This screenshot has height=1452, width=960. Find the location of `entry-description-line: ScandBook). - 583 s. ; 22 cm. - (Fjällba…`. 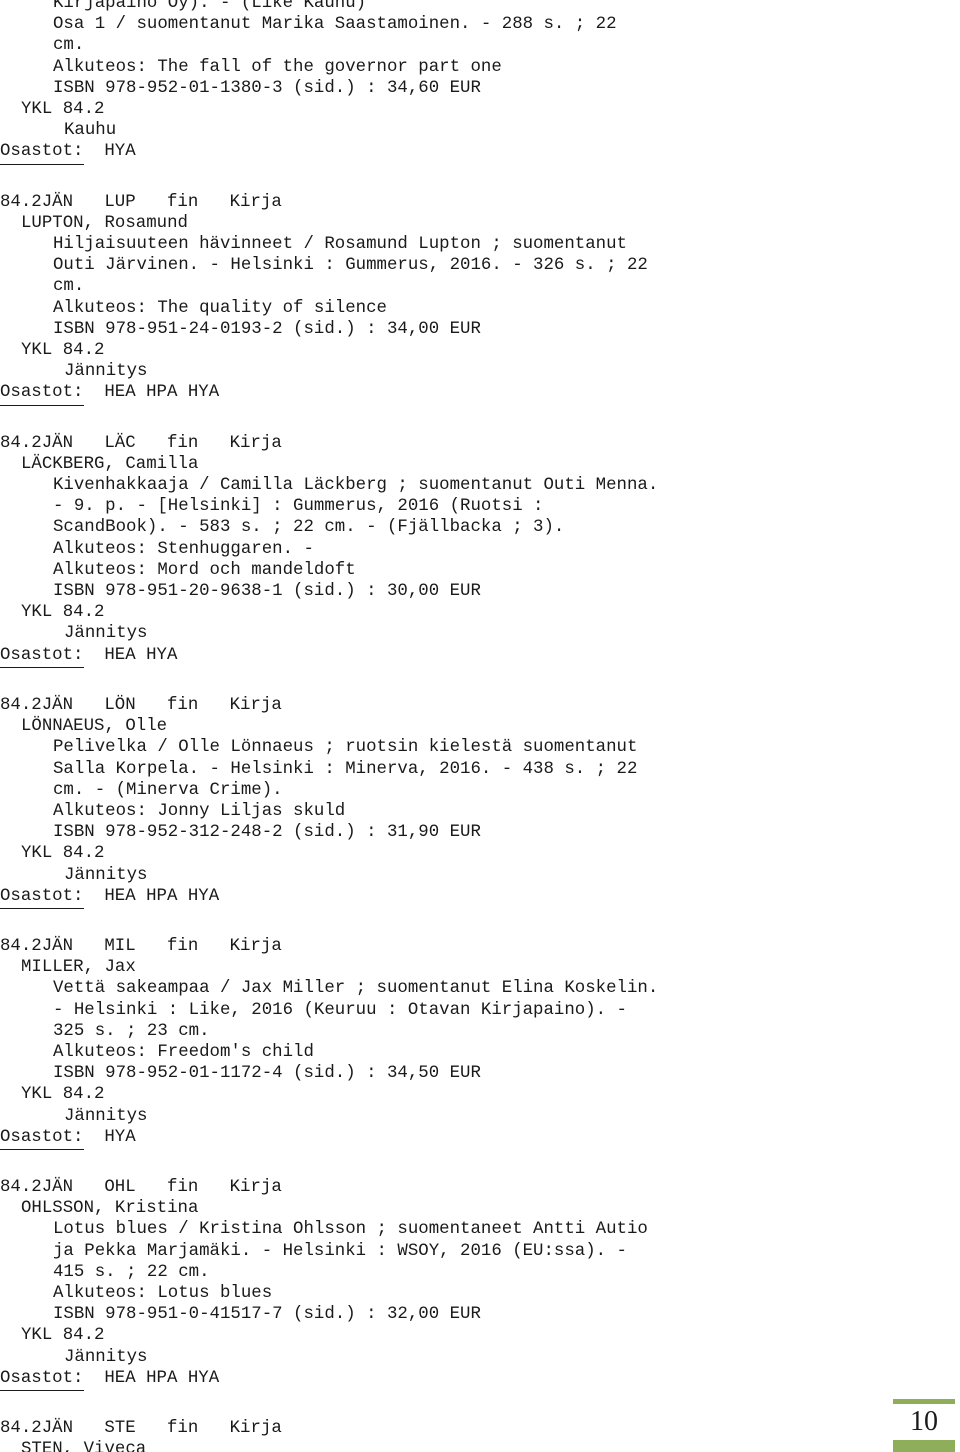

entry-description-line: ScandBook). - 583 s. ; 22 cm. - (Fjällba… is located at coordinates (309, 528).